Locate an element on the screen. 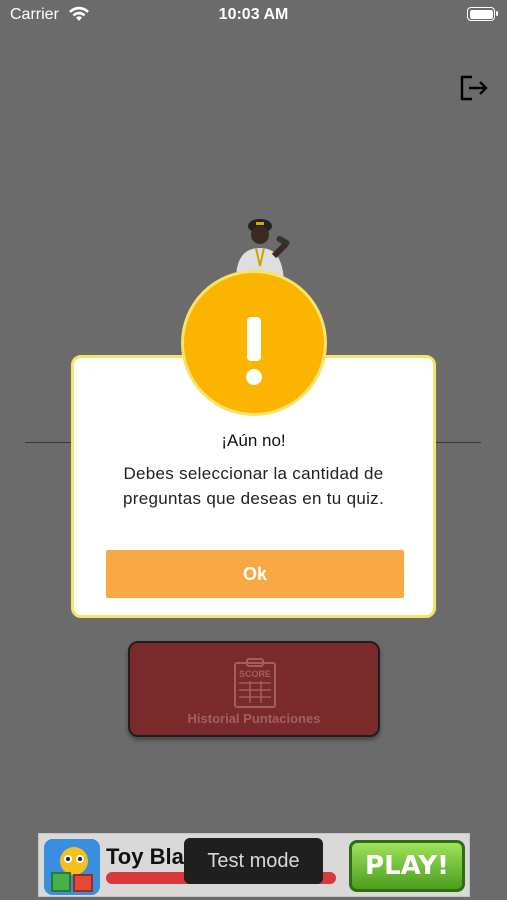 This screenshot has height=900, width=507. status-bar: Carrier 10:03 AM is located at coordinates (253, 16).